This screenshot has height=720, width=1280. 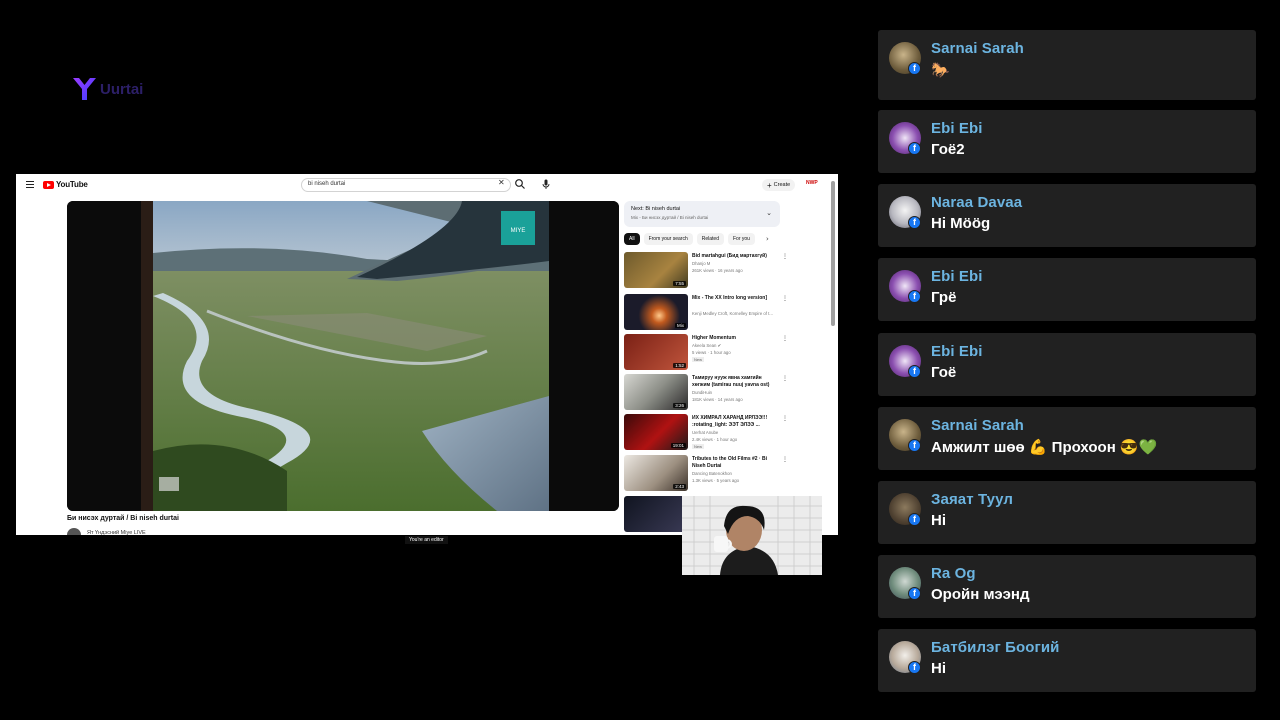 I want to click on recommendation-channel: Dancing Batenokhon, so click(x=712, y=473).